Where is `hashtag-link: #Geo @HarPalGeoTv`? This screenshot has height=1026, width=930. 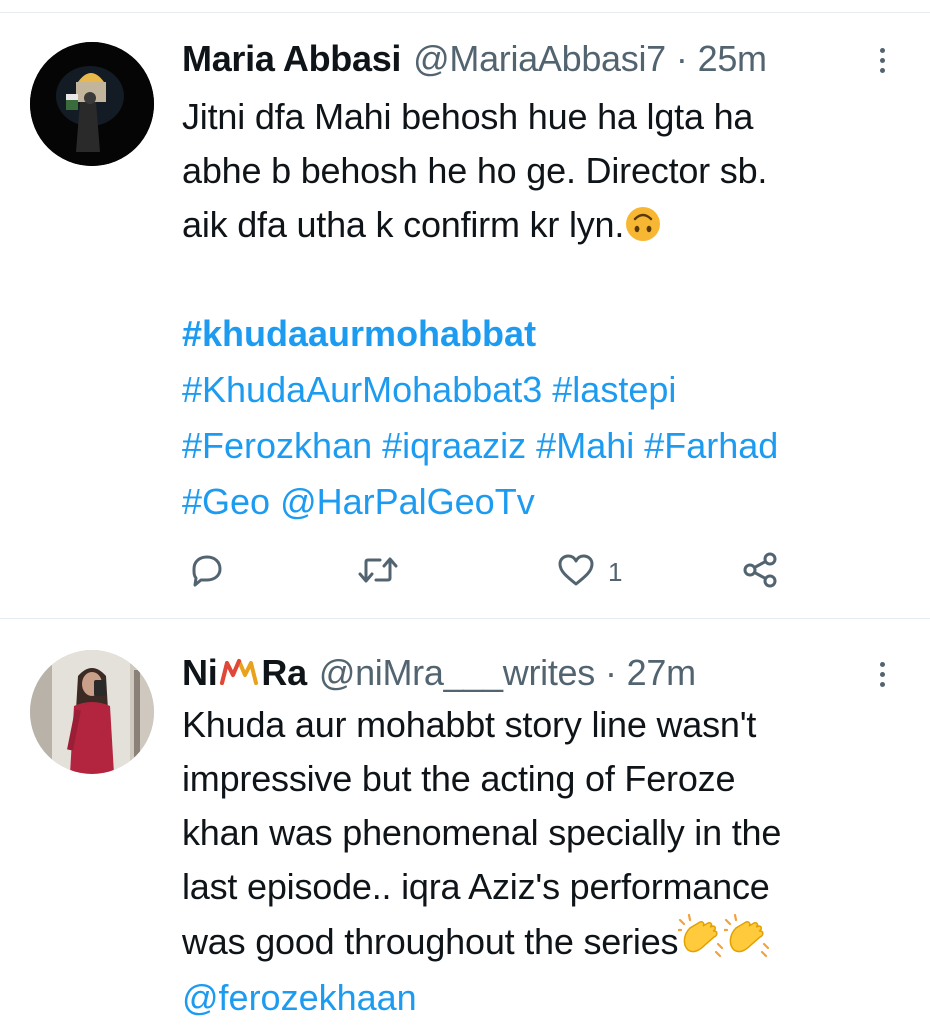
hashtag-link: #Geo @HarPalGeoTv is located at coordinates (542, 502).